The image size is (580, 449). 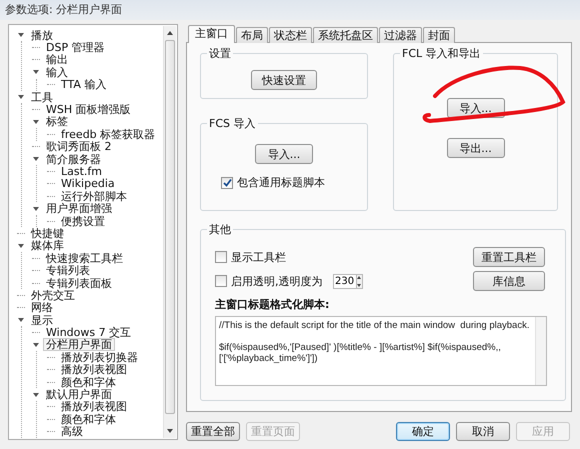 I want to click on window-title: 参数选项: 分栏用户界面, so click(x=290, y=10).